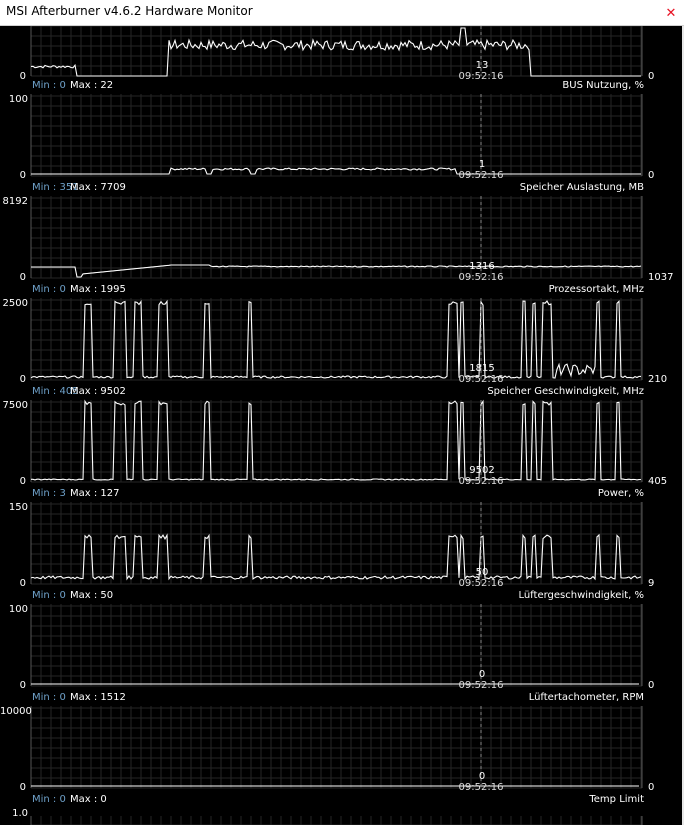 Image resolution: width=684 pixels, height=825 pixels. What do you see at coordinates (49, 85) in the screenshot?
I see `graph-0-min: Min : 0` at bounding box center [49, 85].